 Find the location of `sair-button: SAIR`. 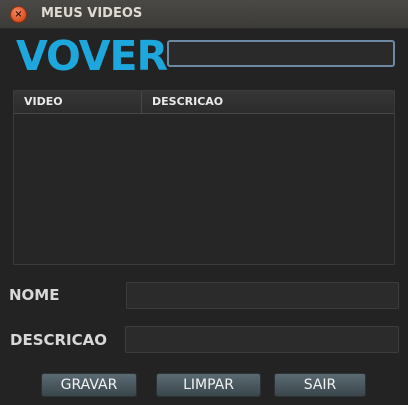

sair-button: SAIR is located at coordinates (320, 385).